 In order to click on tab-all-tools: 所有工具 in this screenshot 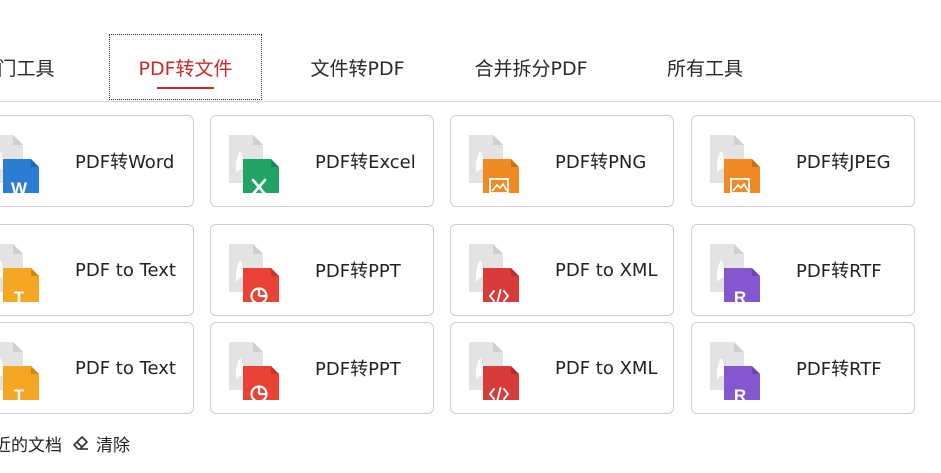, I will do `click(705, 67)`.